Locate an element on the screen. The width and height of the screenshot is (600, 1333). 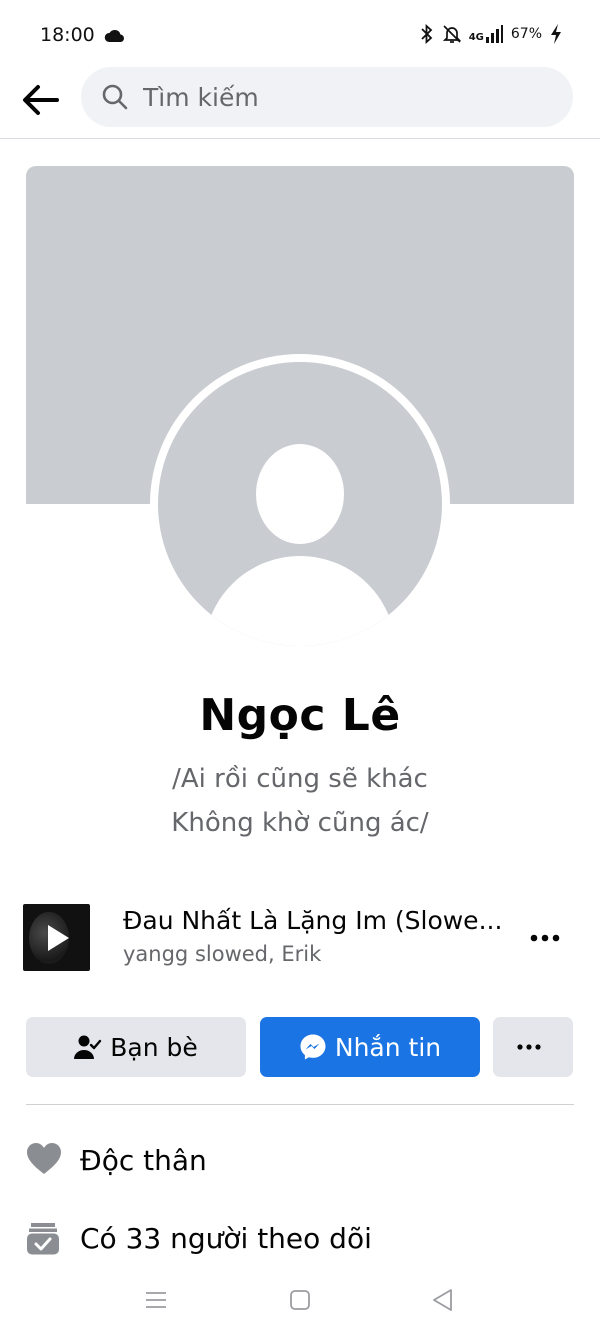
music-artist: yangg slowed, Erik is located at coordinates (222, 954).